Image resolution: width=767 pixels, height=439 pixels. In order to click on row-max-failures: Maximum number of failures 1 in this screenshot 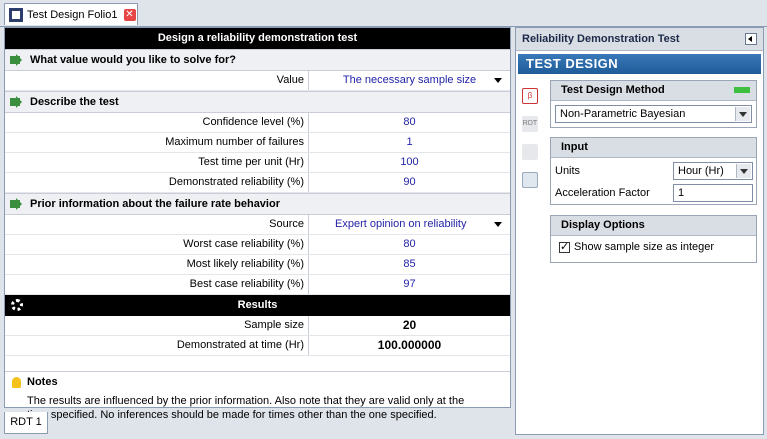, I will do `click(257, 143)`.